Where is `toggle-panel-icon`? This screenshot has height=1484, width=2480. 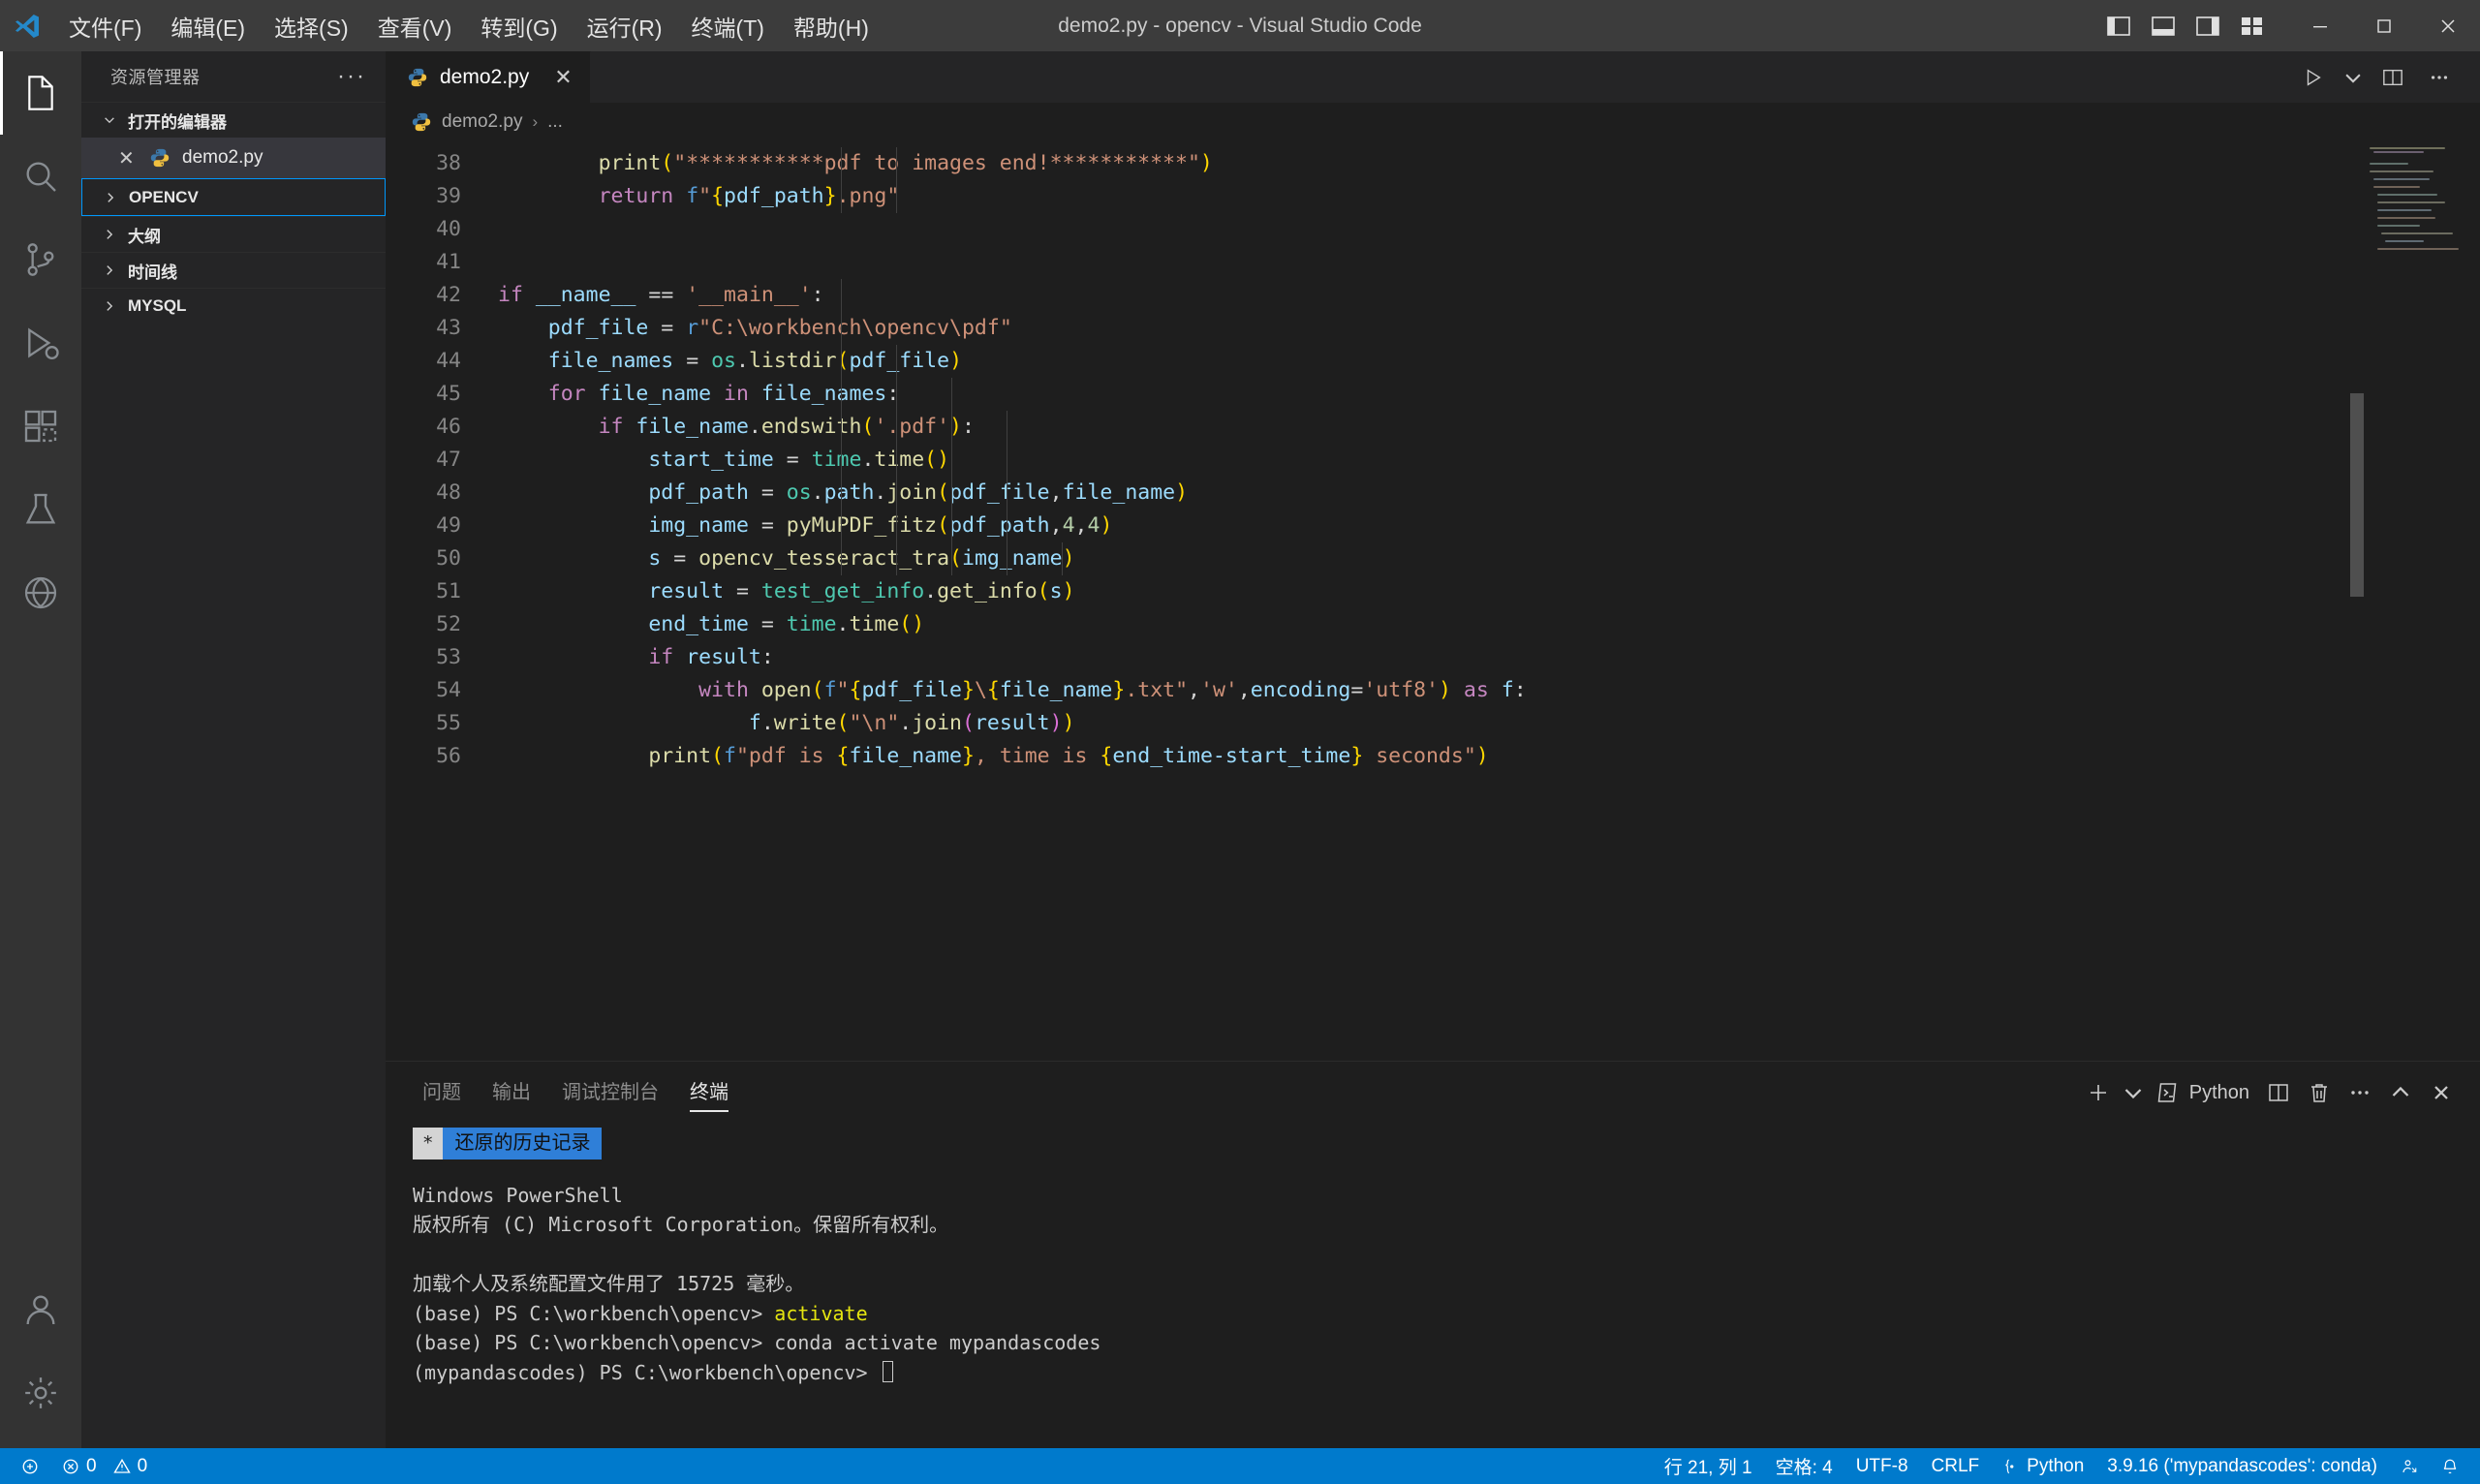
toggle-panel-icon is located at coordinates (2163, 26).